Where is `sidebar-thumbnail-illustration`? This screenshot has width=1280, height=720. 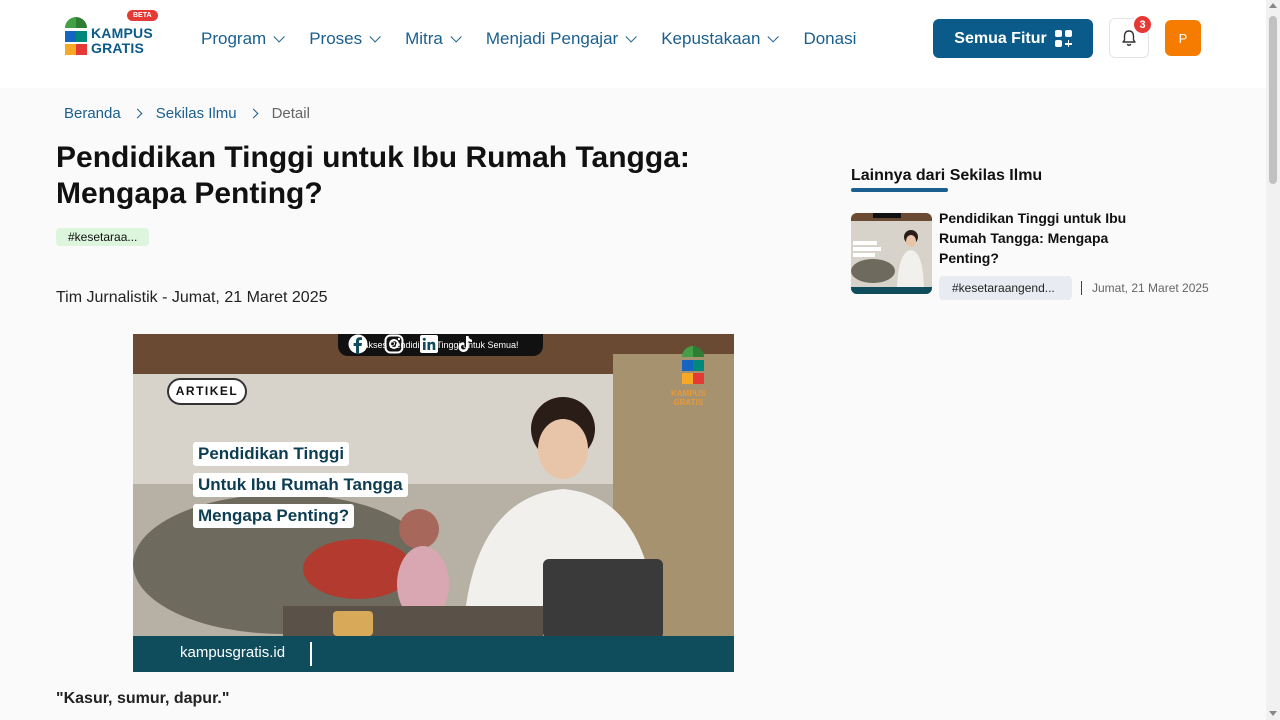 sidebar-thumbnail-illustration is located at coordinates (891, 253).